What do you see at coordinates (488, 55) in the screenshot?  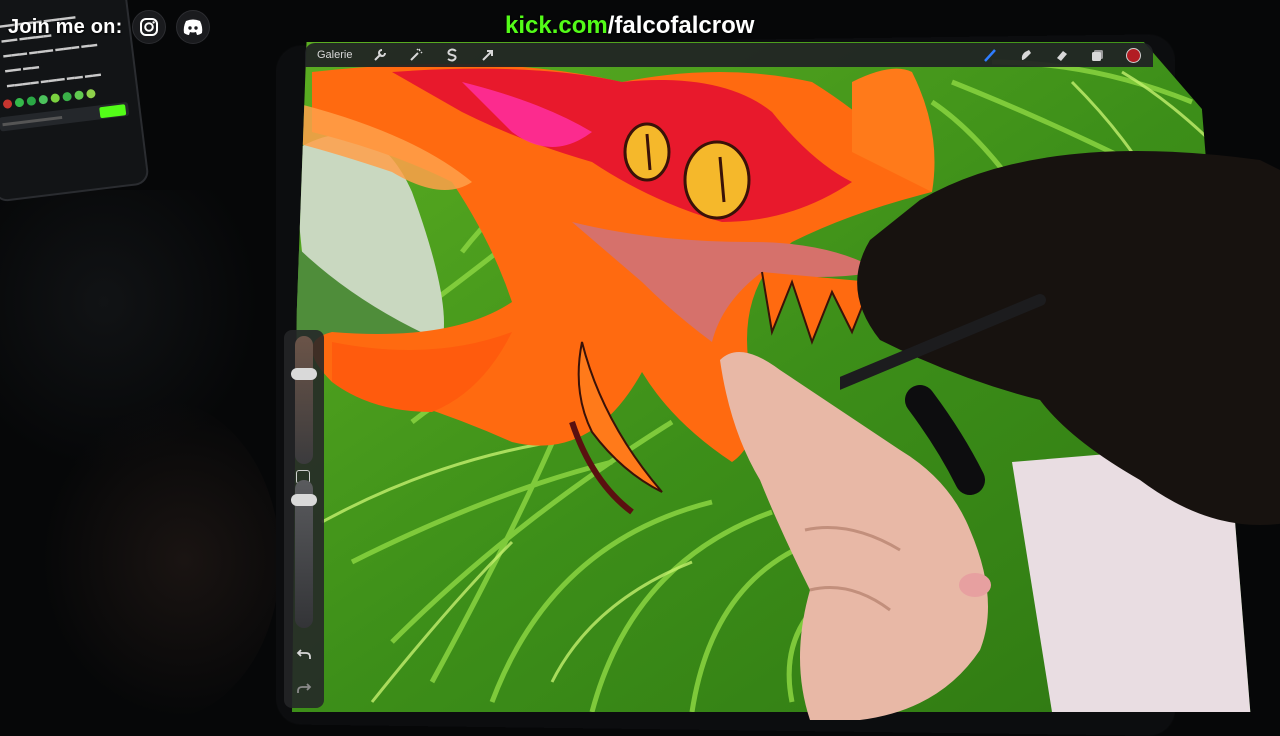 I see `transform-arrow-icon` at bounding box center [488, 55].